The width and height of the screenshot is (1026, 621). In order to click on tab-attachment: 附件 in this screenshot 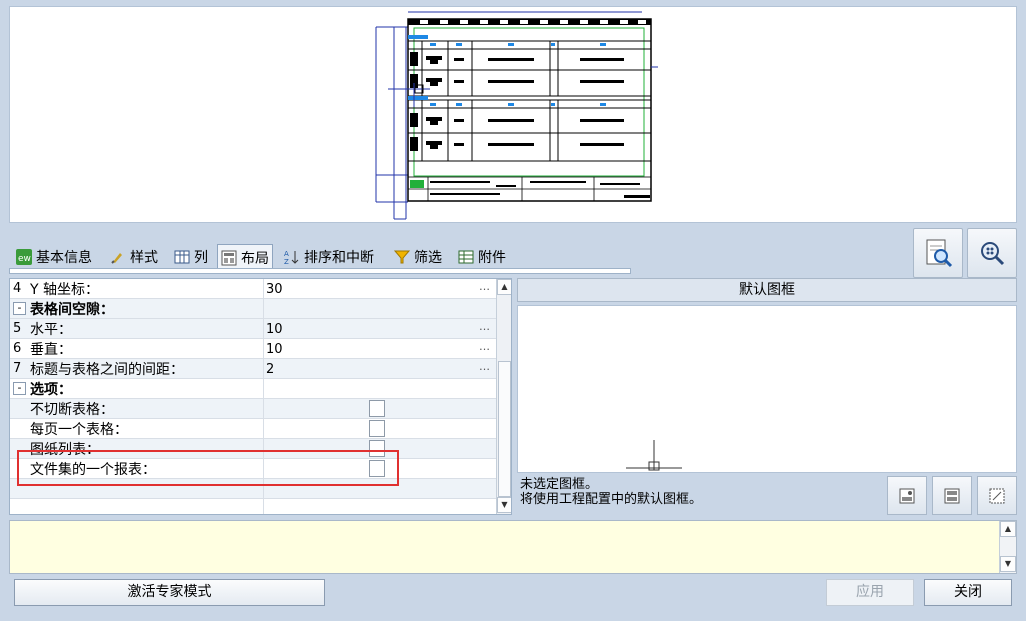, I will do `click(482, 257)`.